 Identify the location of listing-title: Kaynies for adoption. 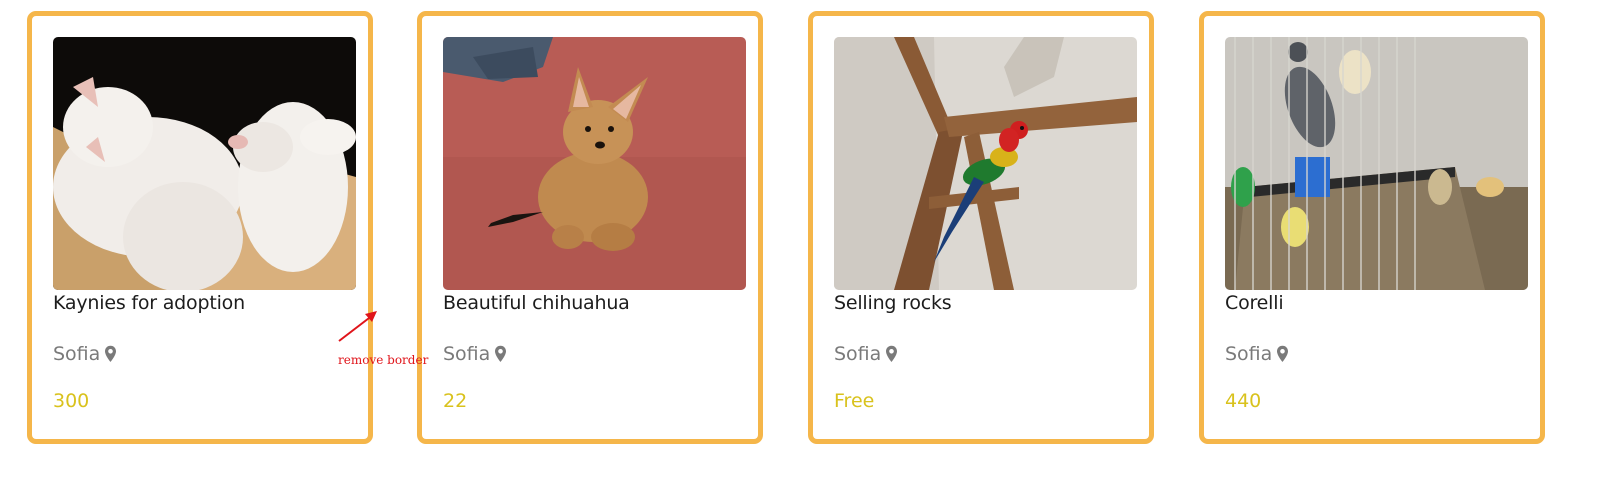
(149, 303).